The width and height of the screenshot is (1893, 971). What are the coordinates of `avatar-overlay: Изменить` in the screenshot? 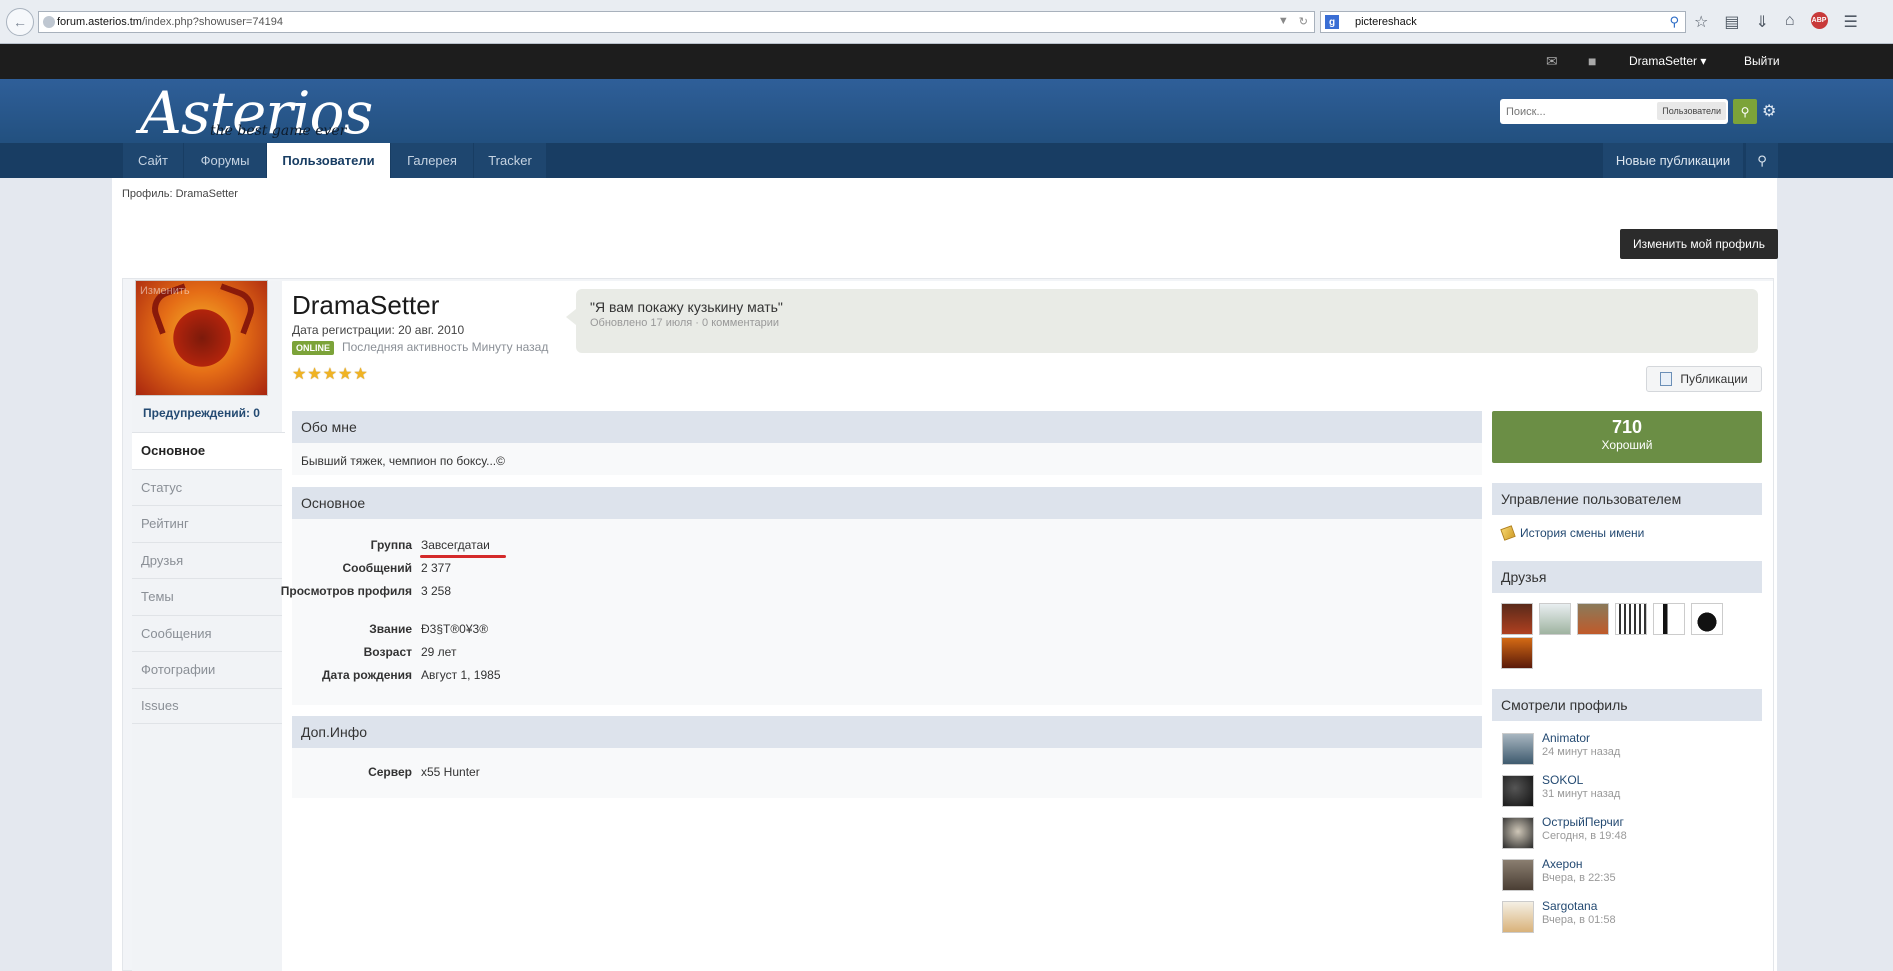 It's located at (165, 291).